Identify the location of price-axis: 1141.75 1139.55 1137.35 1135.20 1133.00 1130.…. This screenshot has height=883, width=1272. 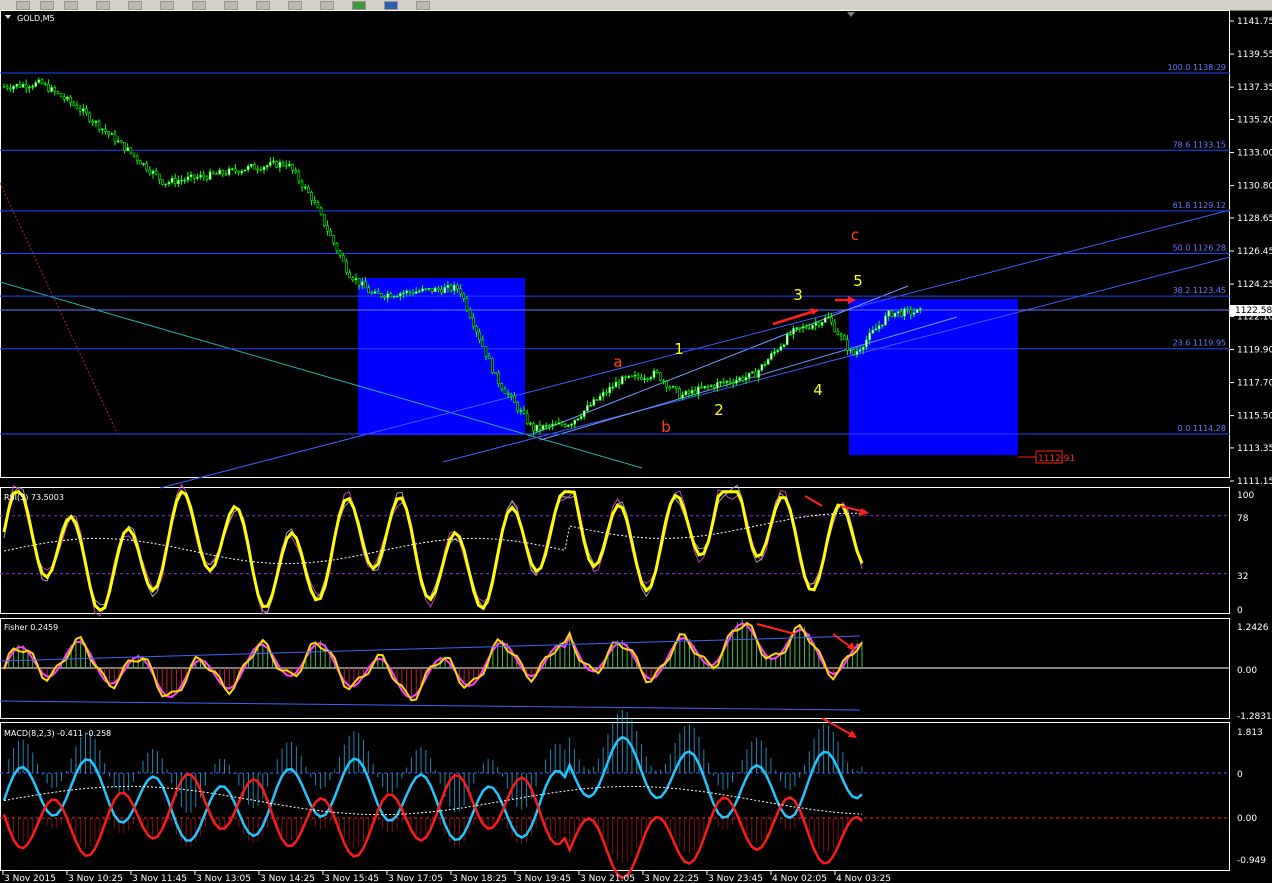
(1251, 252).